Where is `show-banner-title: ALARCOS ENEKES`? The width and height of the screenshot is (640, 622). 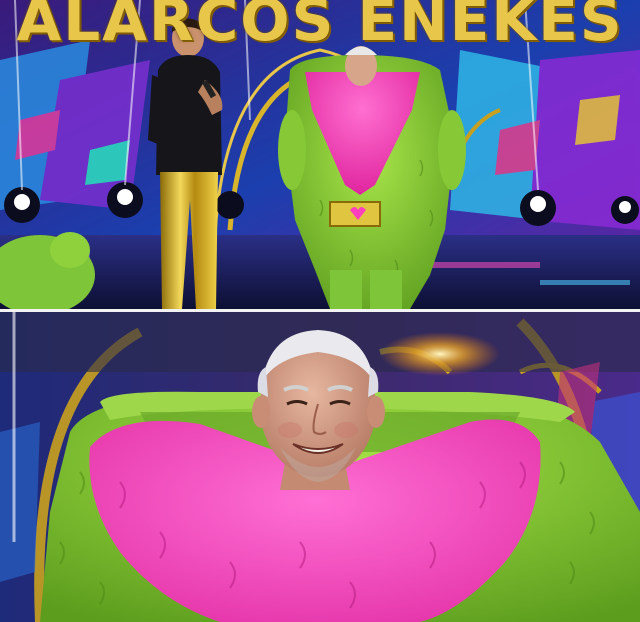 show-banner-title: ALARCOS ENEKES is located at coordinates (320, 27).